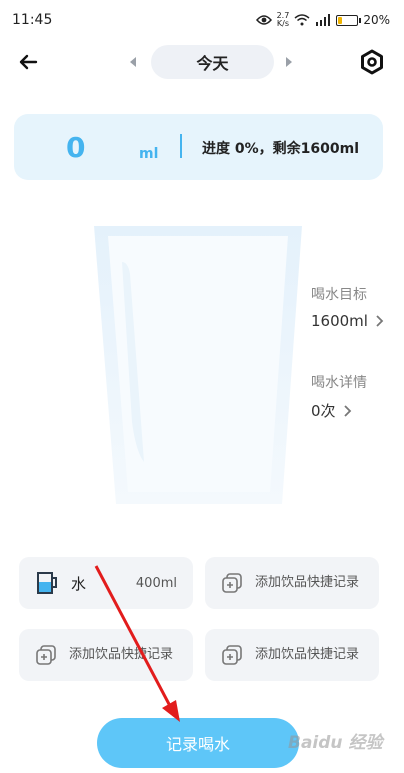 The width and height of the screenshot is (404, 773). I want to click on goal-label: 喝水目标, so click(339, 295).